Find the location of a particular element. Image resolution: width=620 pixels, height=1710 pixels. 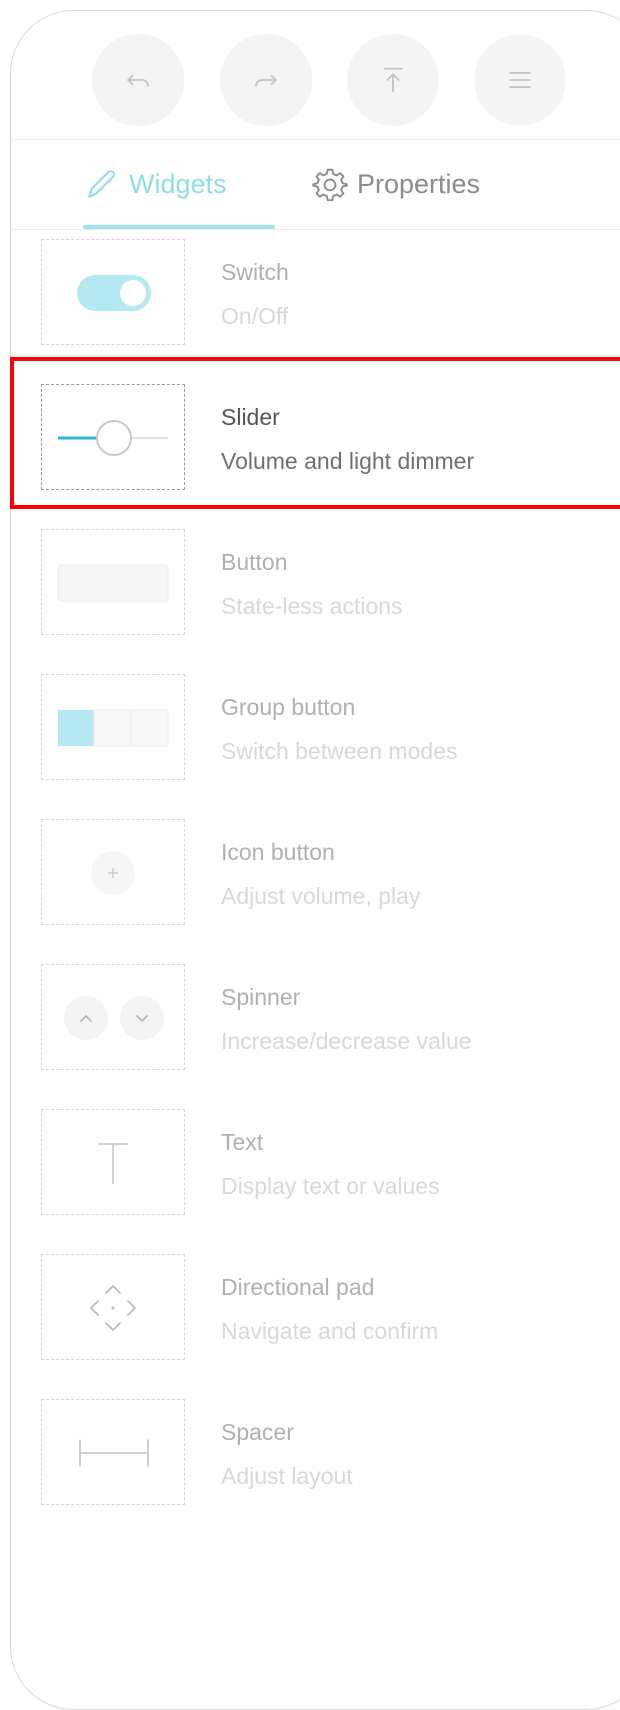

pencil-icon is located at coordinates (102, 184).